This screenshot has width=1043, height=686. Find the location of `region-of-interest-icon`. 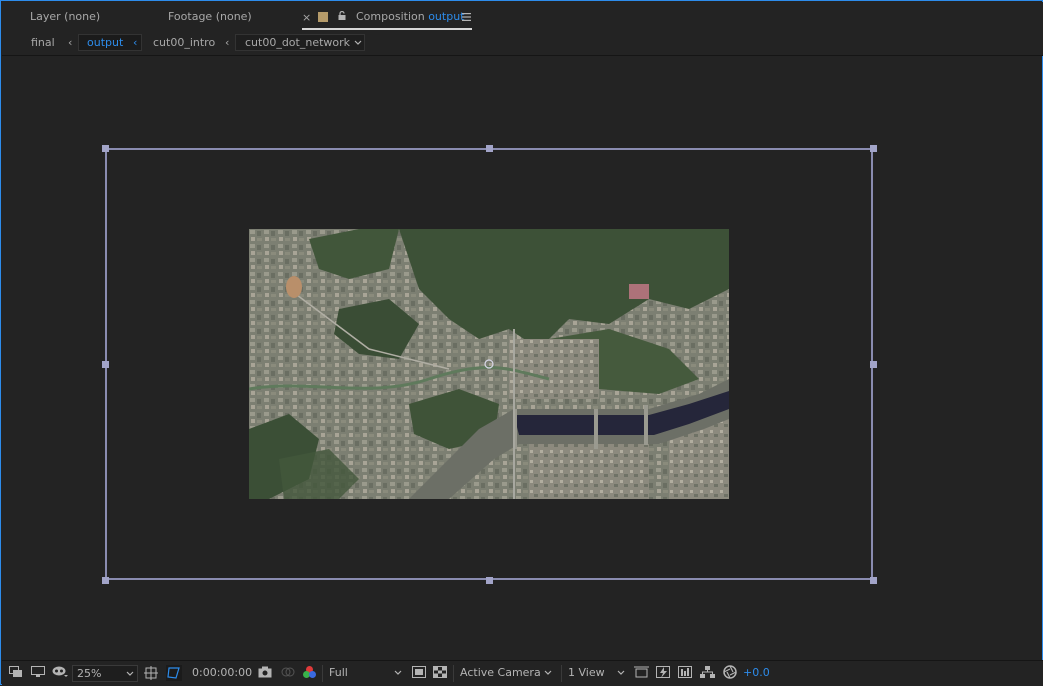

region-of-interest-icon is located at coordinates (419, 672).